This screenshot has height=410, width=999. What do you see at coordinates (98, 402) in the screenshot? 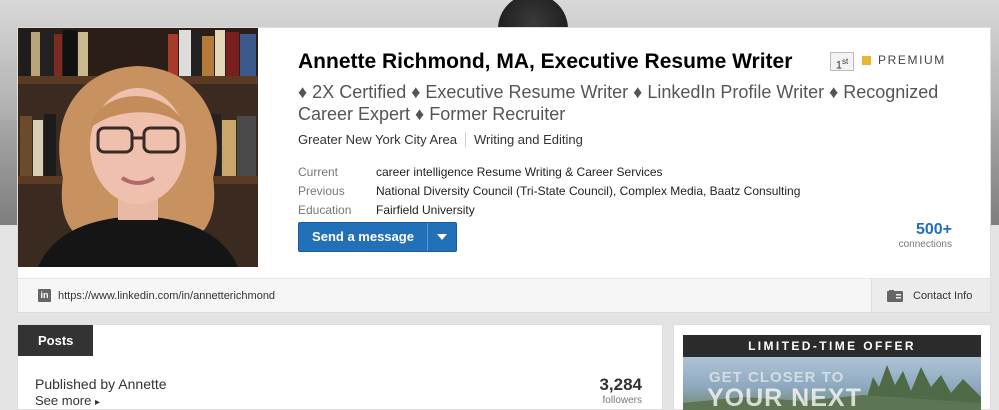
I see `chevron-right-icon: ▸` at bounding box center [98, 402].